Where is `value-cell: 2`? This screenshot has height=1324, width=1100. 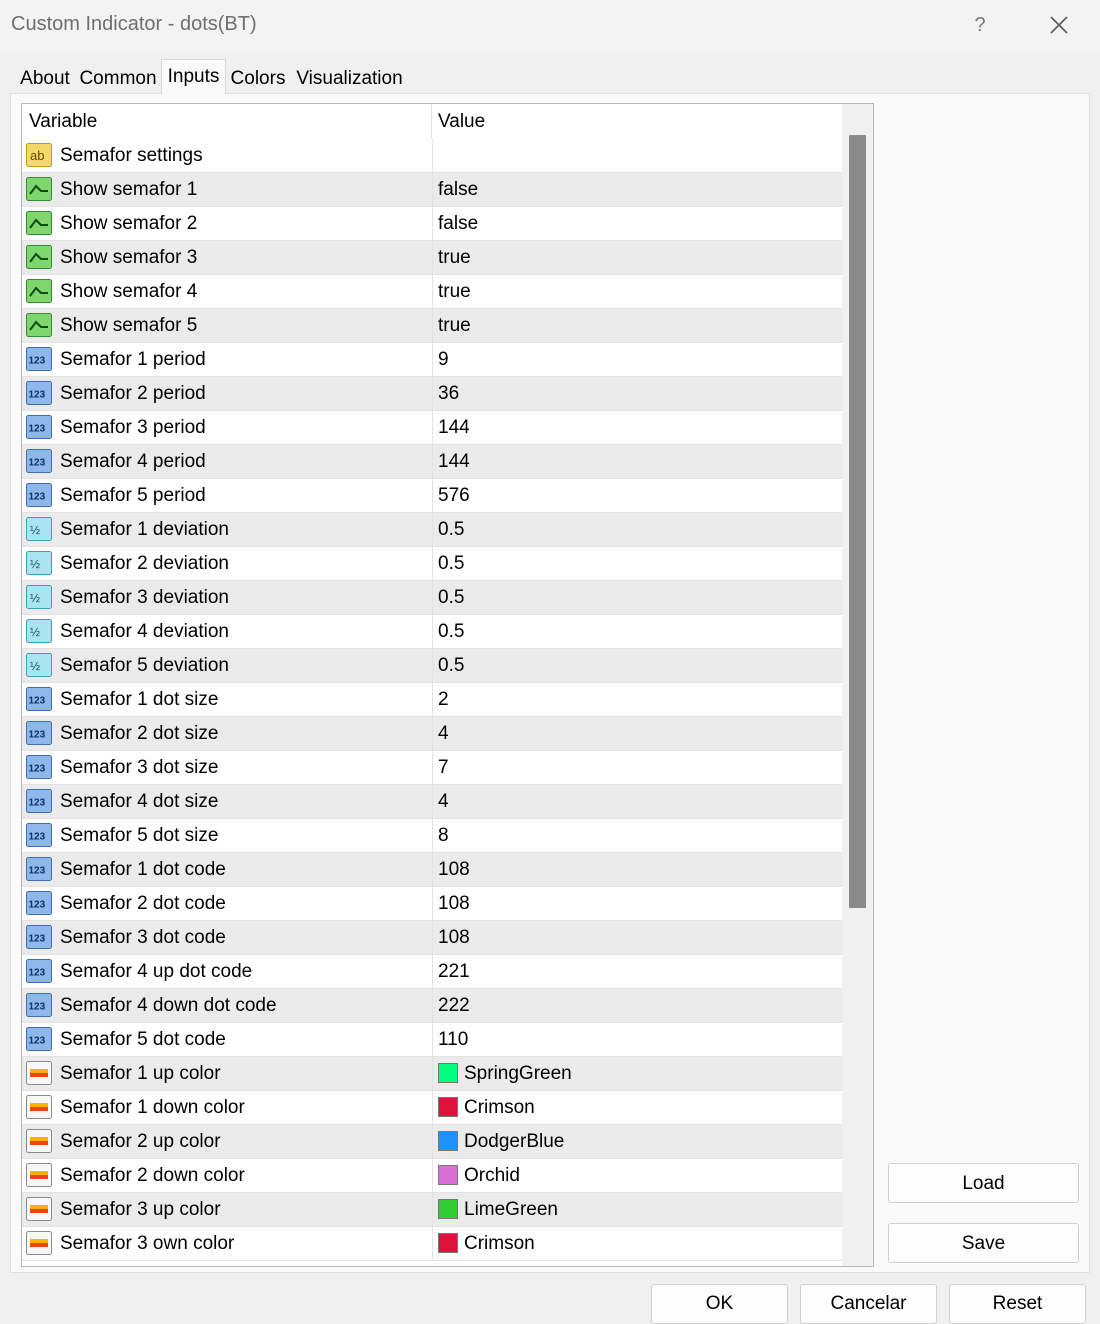 value-cell: 2 is located at coordinates (637, 699).